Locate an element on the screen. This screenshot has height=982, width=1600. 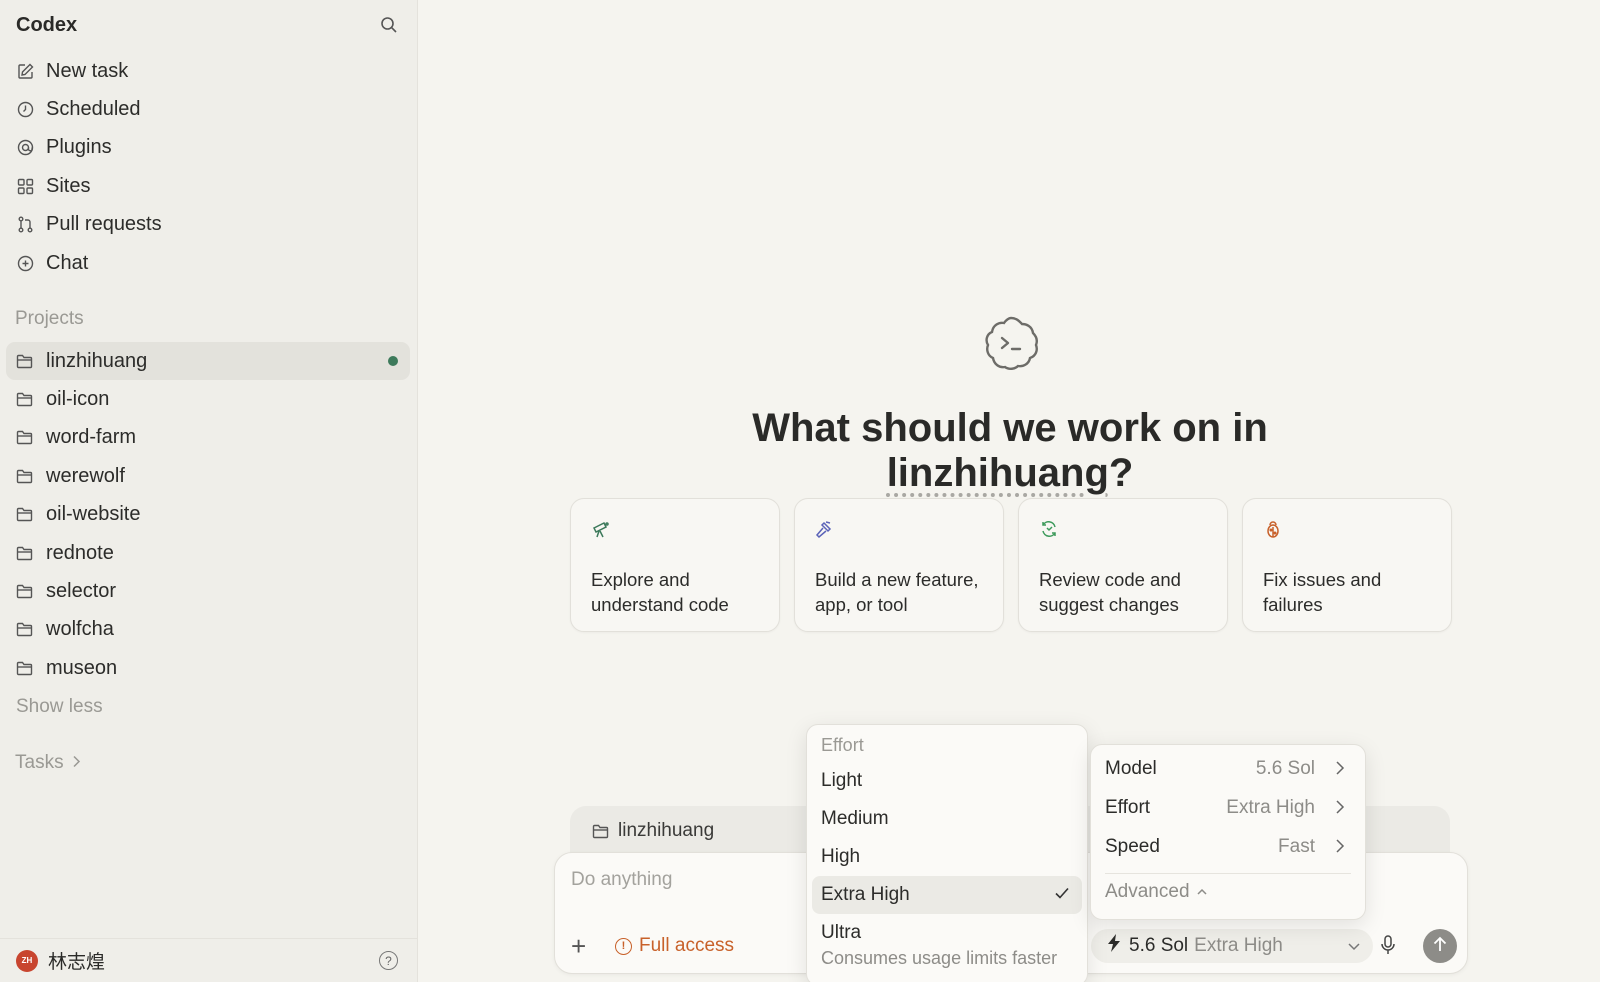
chevron-up-icon is located at coordinates (1202, 892).